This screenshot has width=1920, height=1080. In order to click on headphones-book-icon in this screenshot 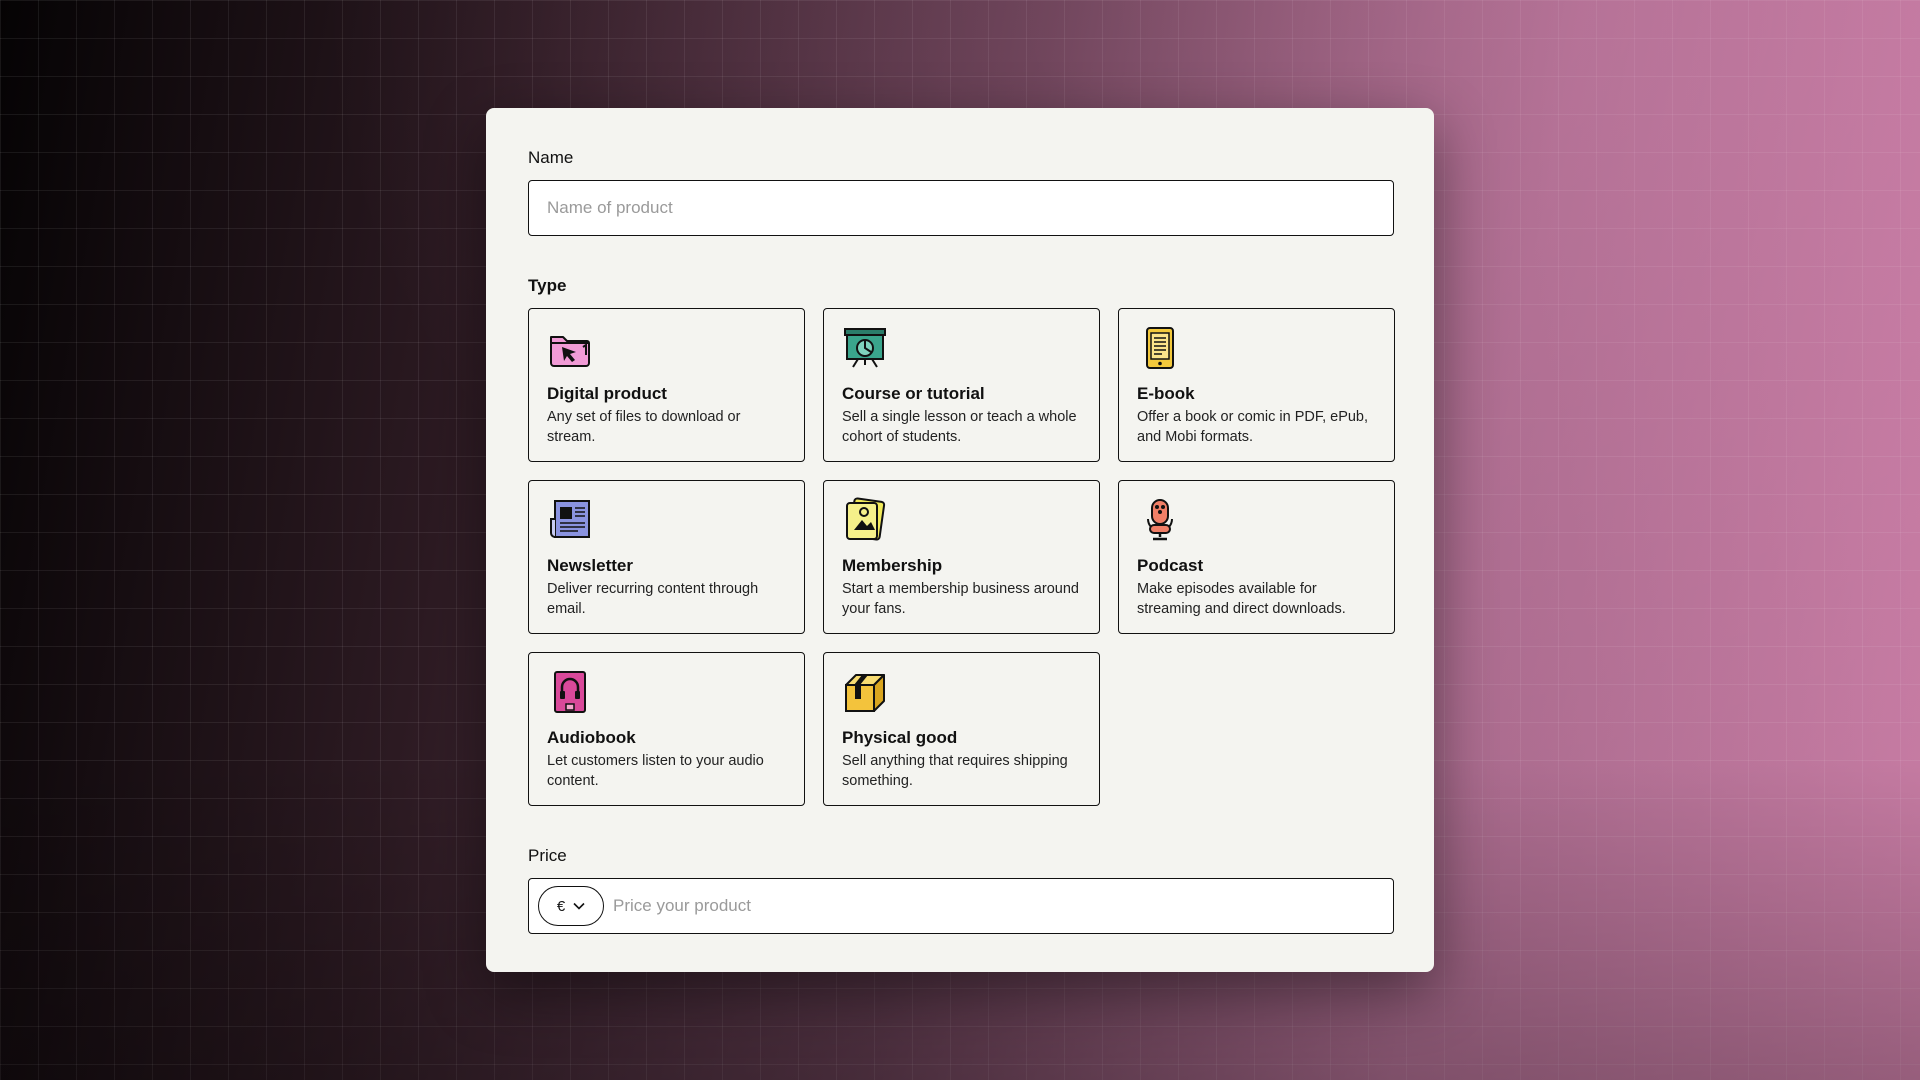, I will do `click(570, 692)`.